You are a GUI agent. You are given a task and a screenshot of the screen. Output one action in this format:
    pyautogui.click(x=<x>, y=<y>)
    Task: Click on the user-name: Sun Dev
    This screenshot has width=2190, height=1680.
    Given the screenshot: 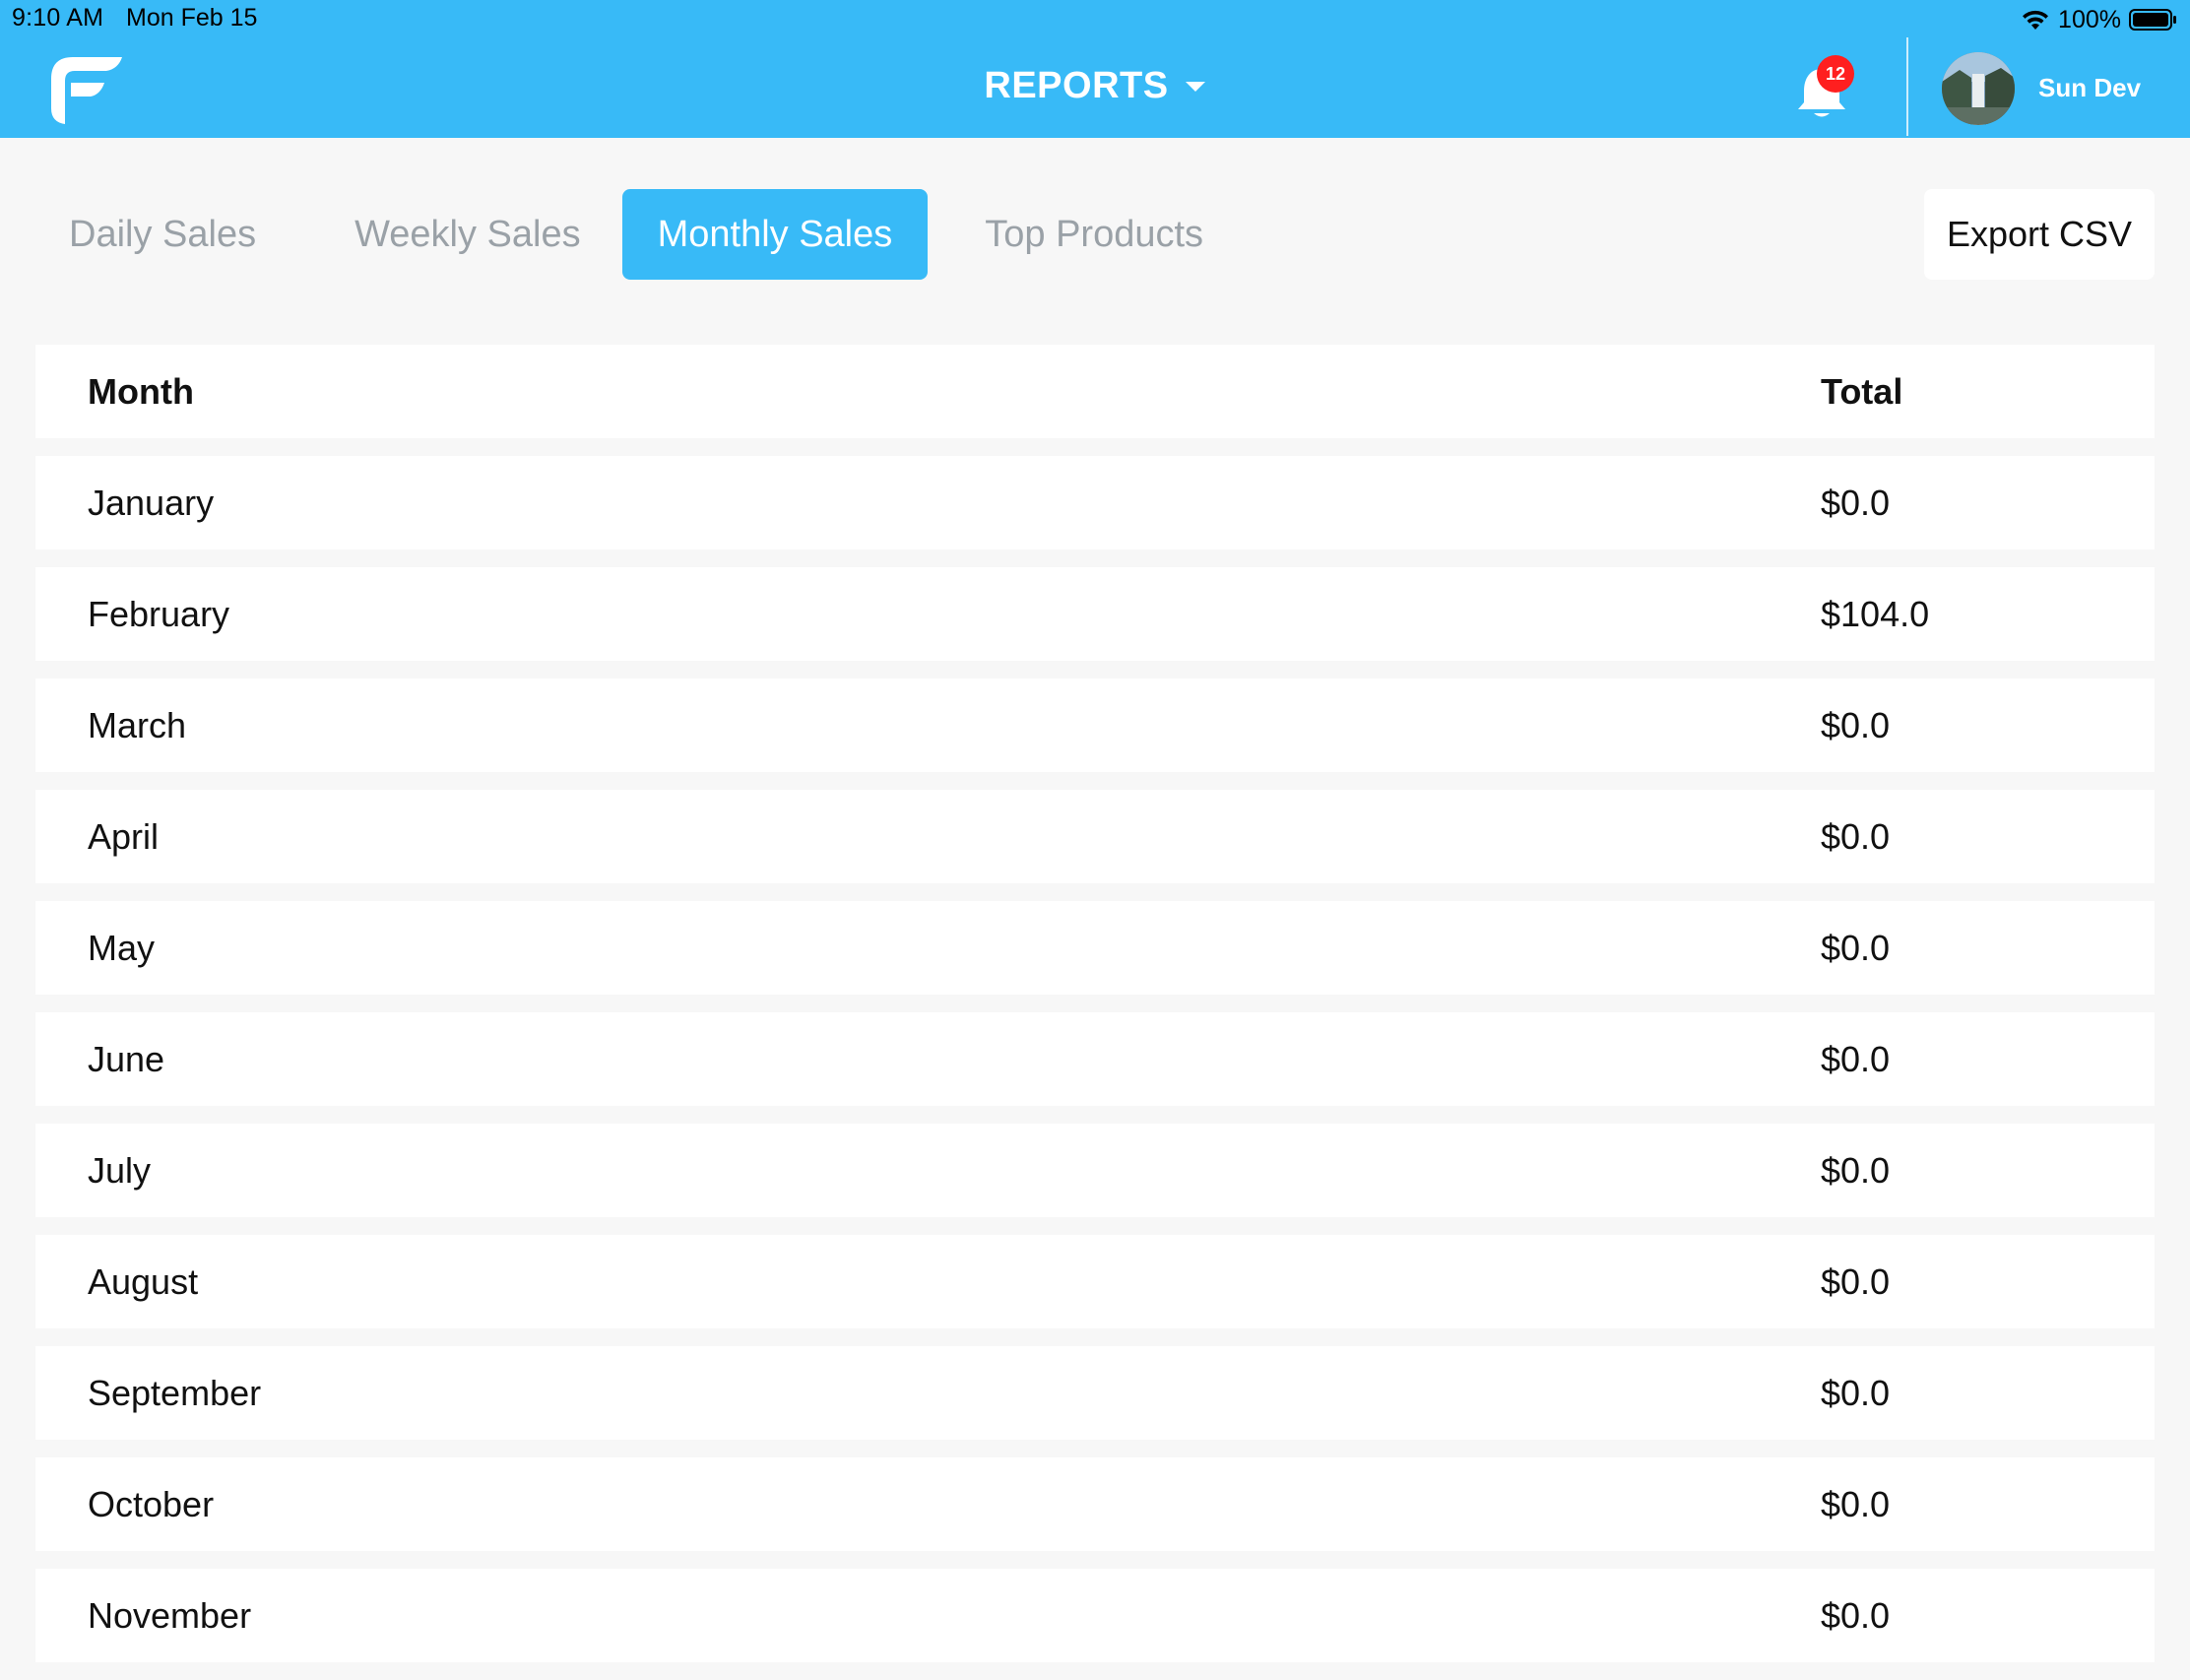 What is the action you would take?
    pyautogui.click(x=2089, y=88)
    